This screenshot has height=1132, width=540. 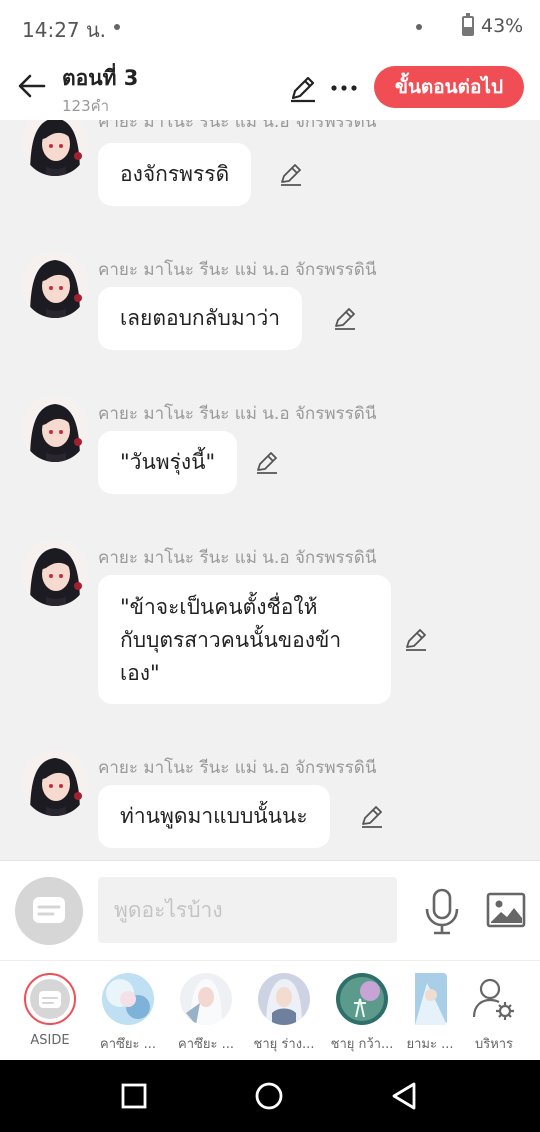 I want to click on circle-nav-icon, so click(x=269, y=1096).